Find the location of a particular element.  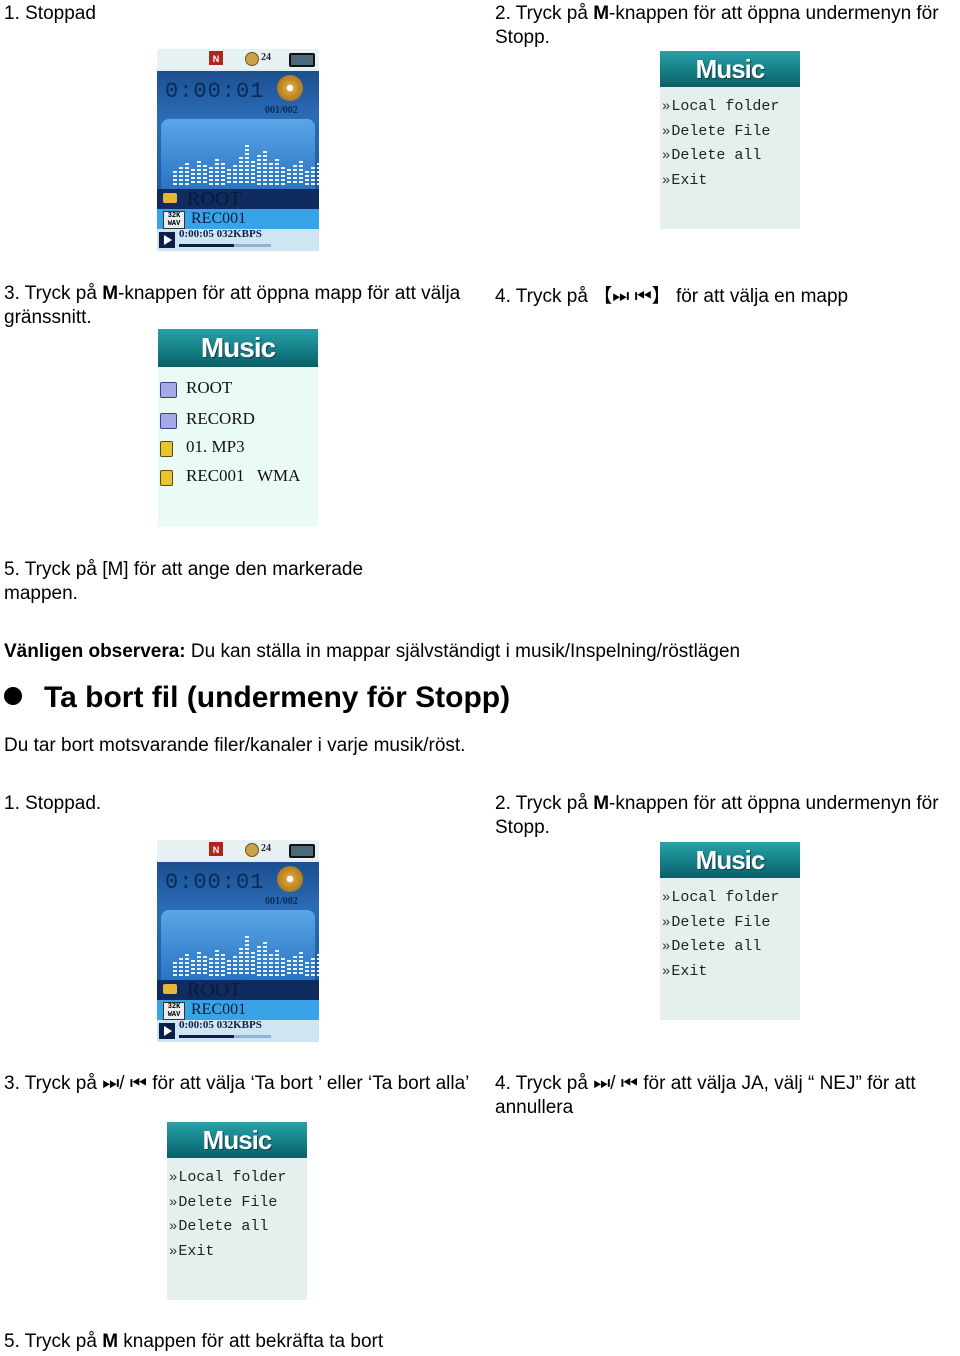

menu-title: Music is located at coordinates (730, 69).